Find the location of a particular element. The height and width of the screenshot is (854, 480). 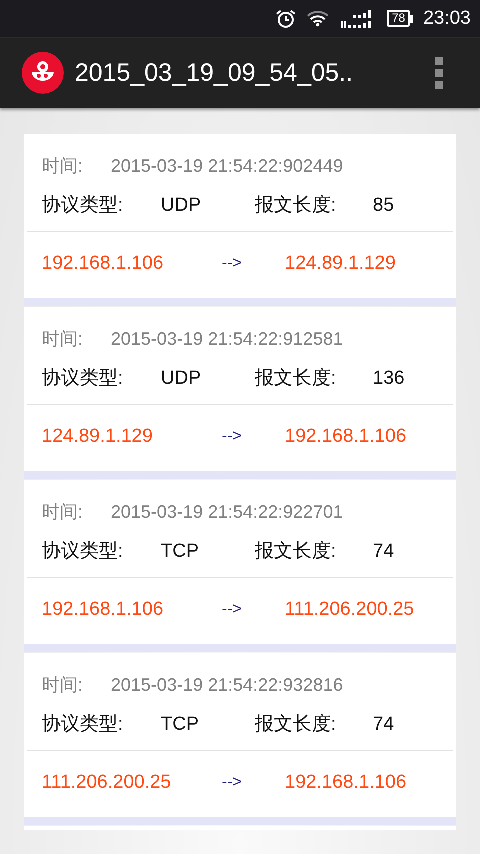

clock: 23:03 is located at coordinates (447, 19).